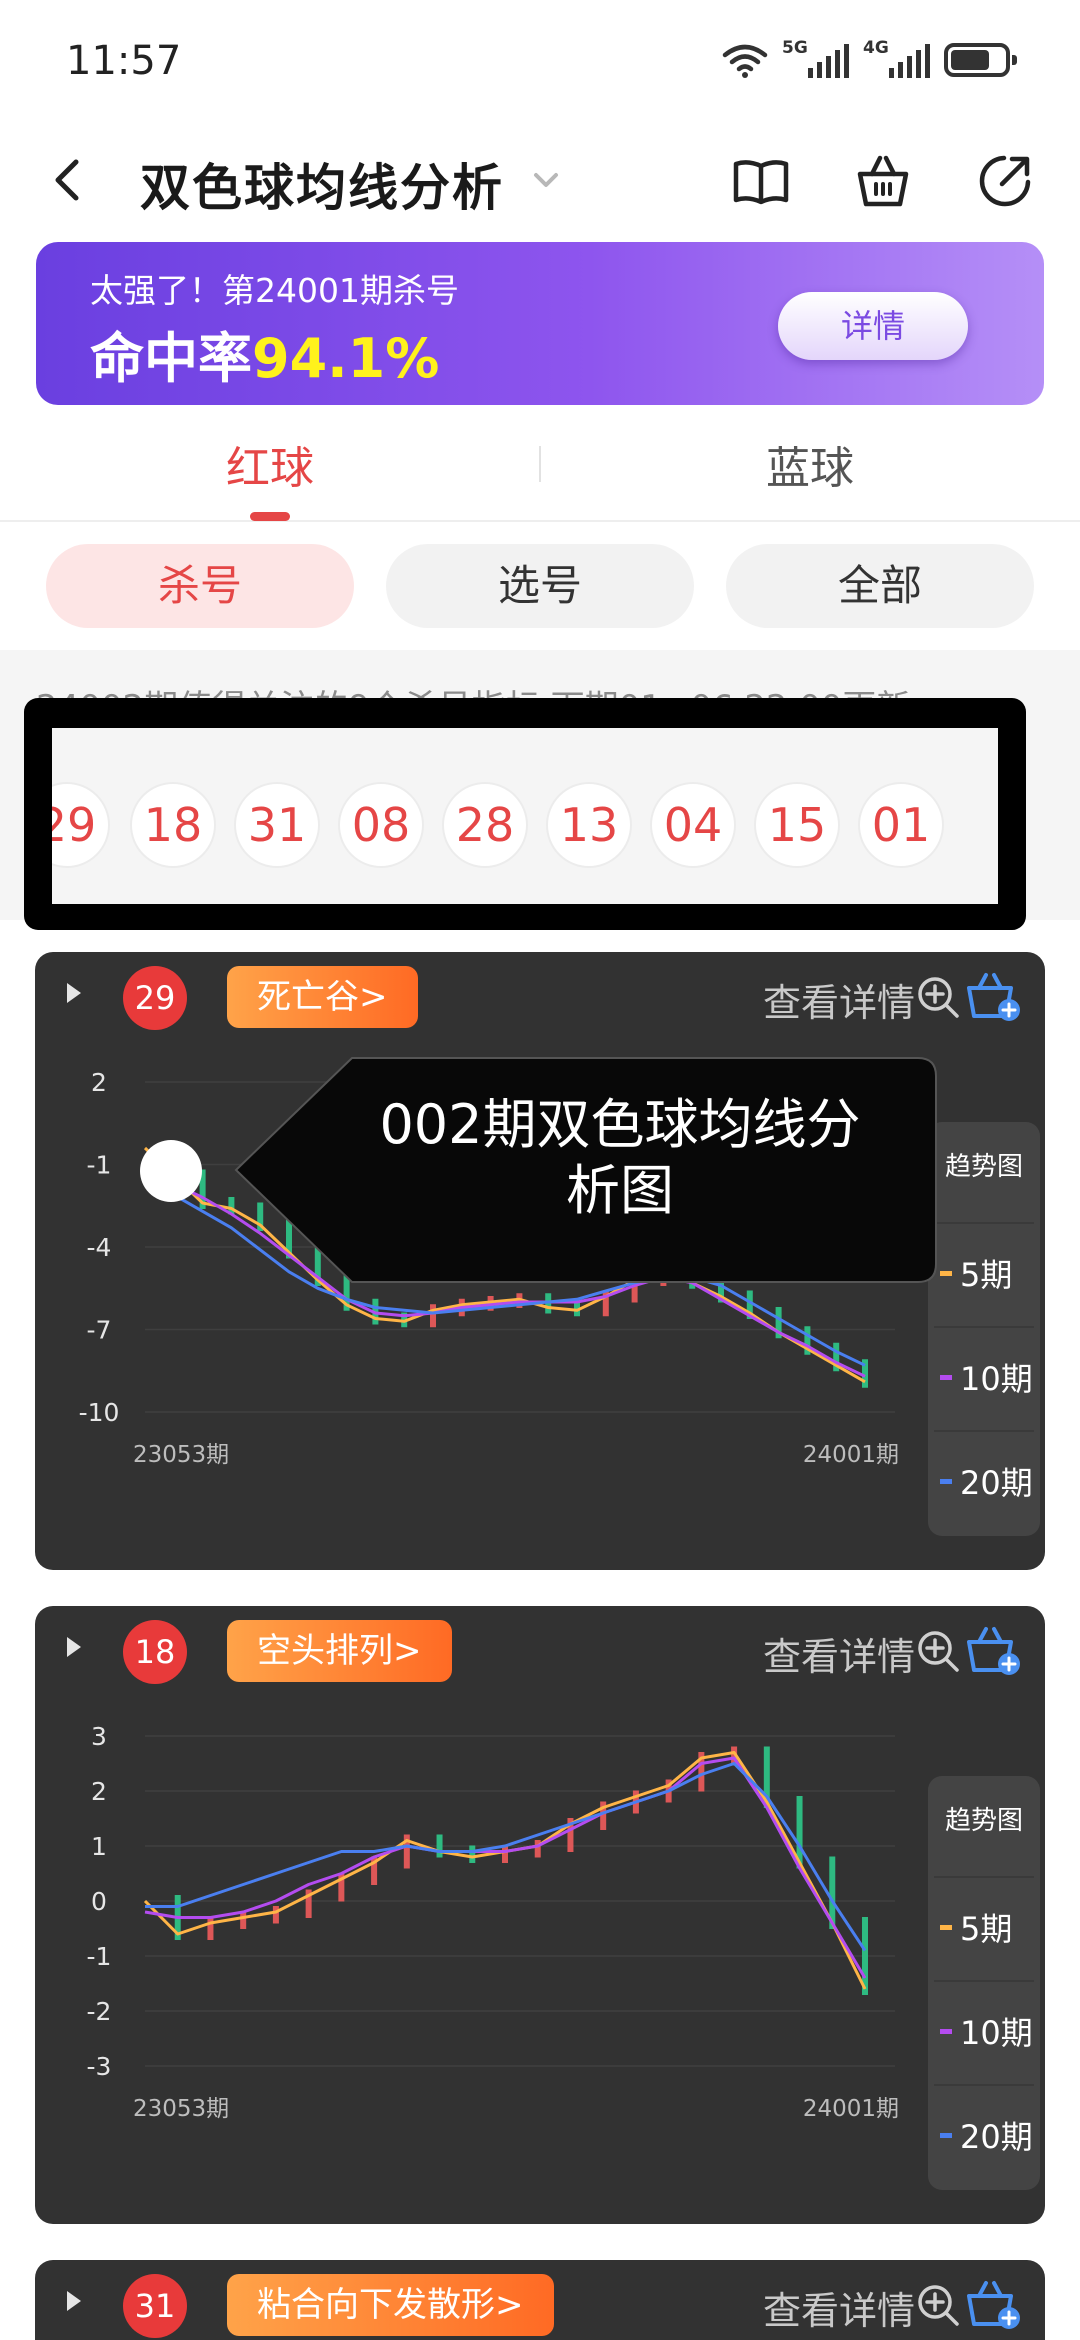 The width and height of the screenshot is (1080, 2340). Describe the element at coordinates (99, 2066) in the screenshot. I see `y-tick-label: -3` at that location.